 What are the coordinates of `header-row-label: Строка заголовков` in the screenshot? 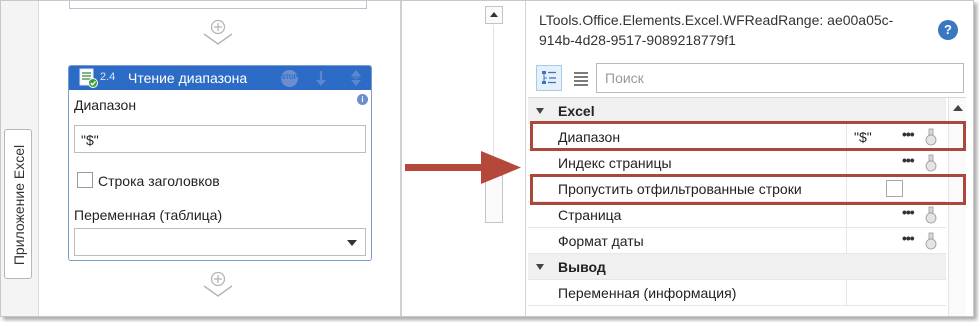 It's located at (159, 181).